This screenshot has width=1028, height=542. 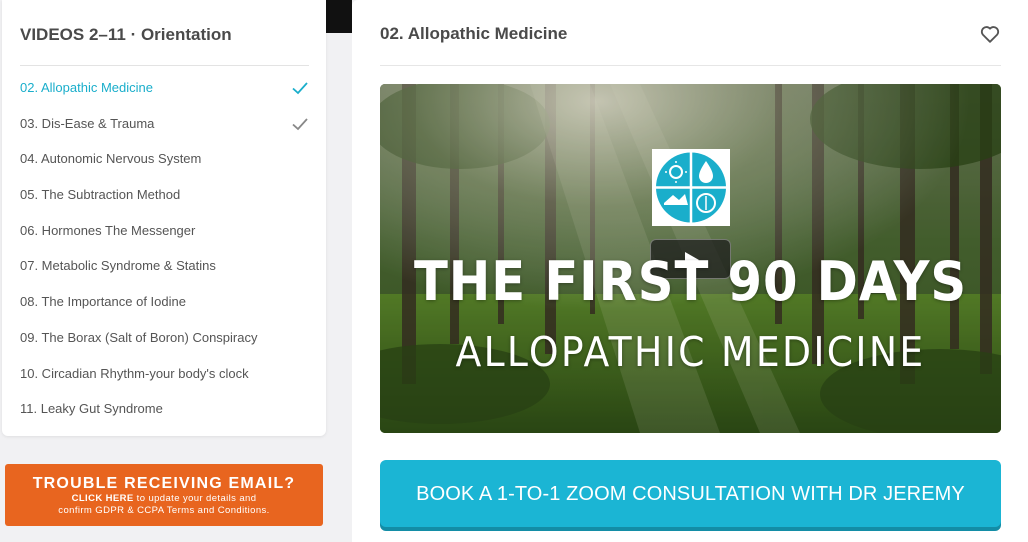 I want to click on lesson-label: 07. Metabolic Syndrome & Statins, so click(x=118, y=266).